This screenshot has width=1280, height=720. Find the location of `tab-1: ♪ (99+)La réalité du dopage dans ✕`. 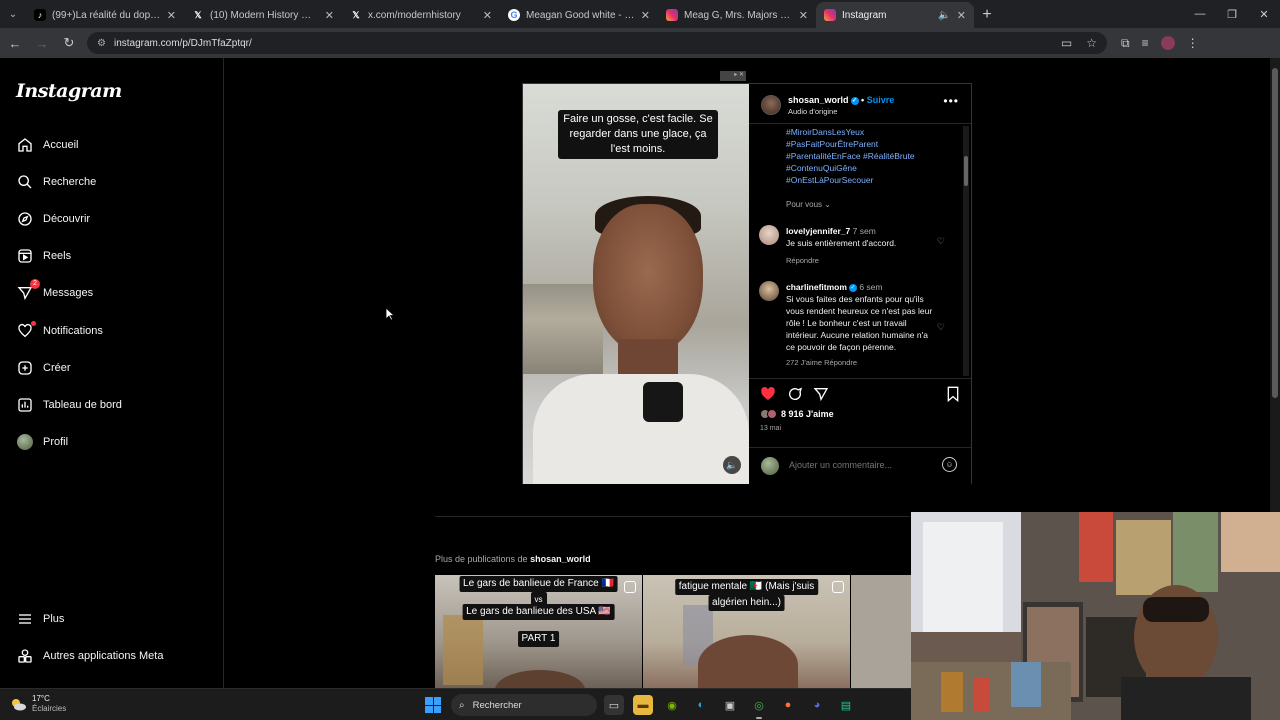

tab-1: ♪ (99+)La réalité du dopage dans ✕ is located at coordinates (105, 15).